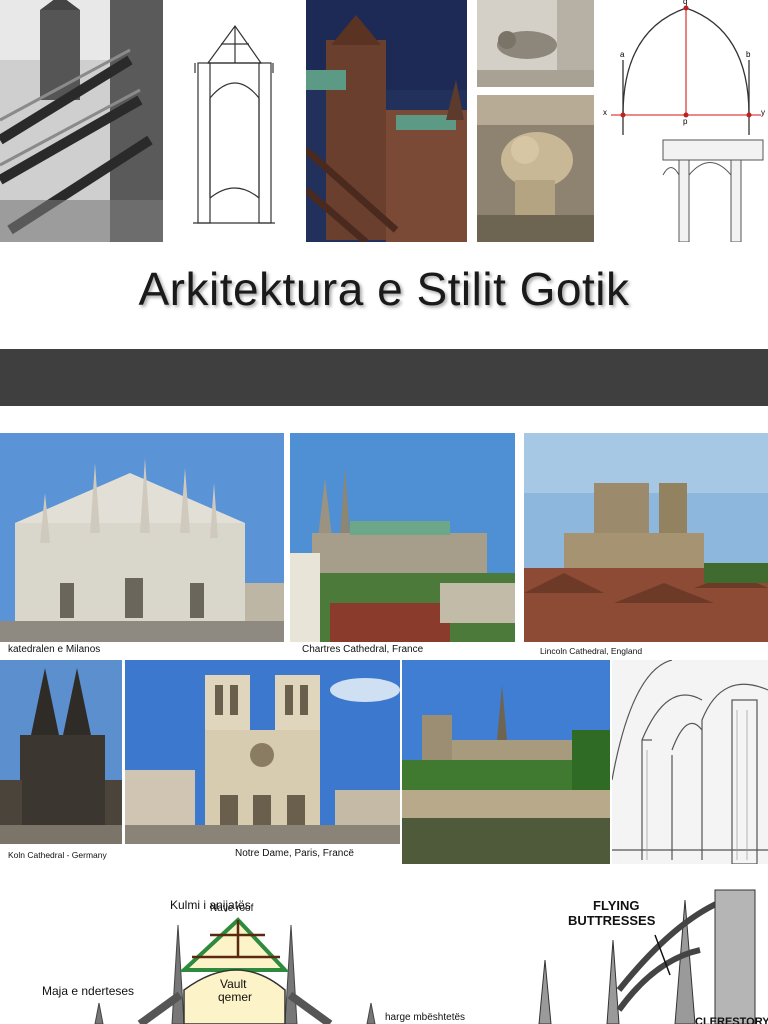 The image size is (768, 1024). Describe the element at coordinates (748, 54) in the screenshot. I see `arch-label-b: b` at that location.